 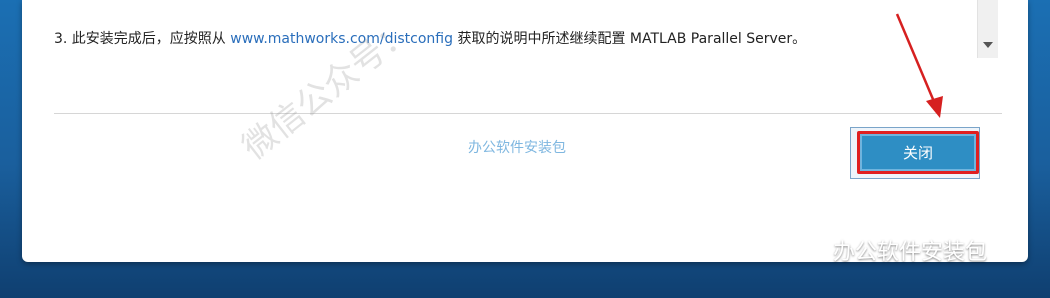 What do you see at coordinates (916, 59) in the screenshot?
I see `arrow-shaft` at bounding box center [916, 59].